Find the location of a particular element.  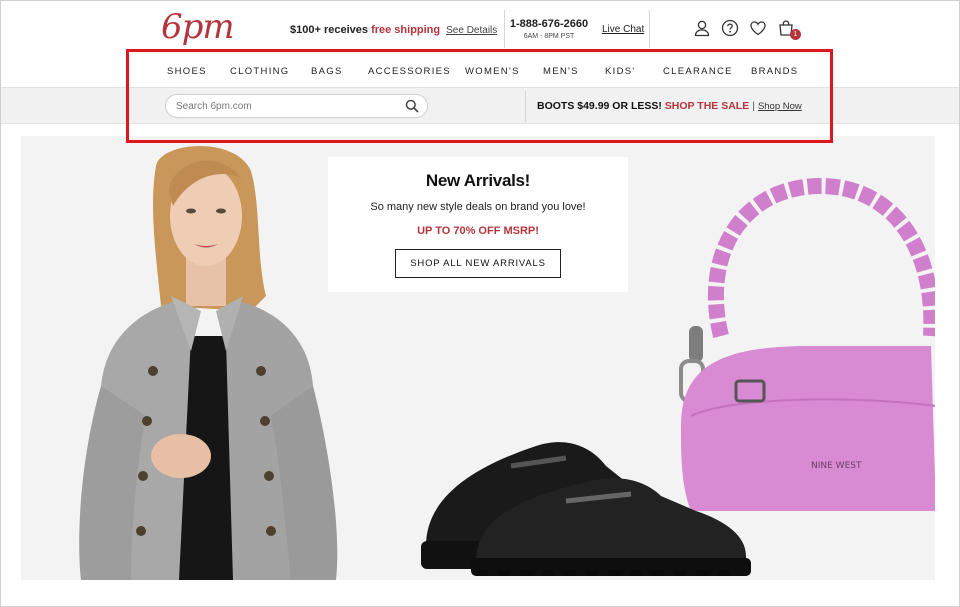

bag-brand-label: NINE WEST is located at coordinates (836, 466).